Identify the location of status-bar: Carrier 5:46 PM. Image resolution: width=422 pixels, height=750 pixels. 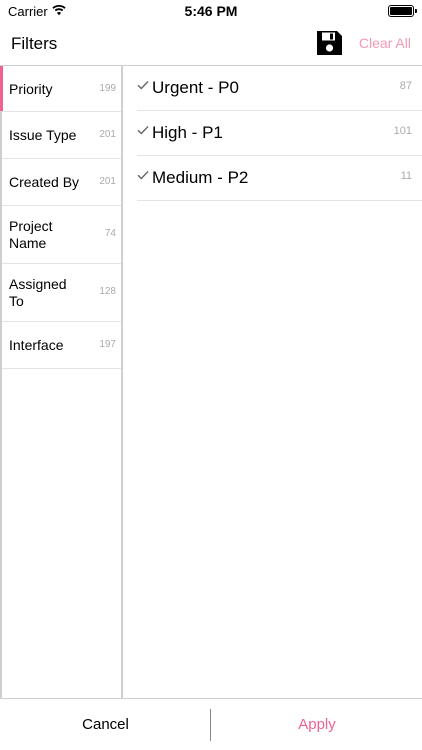
(211, 11).